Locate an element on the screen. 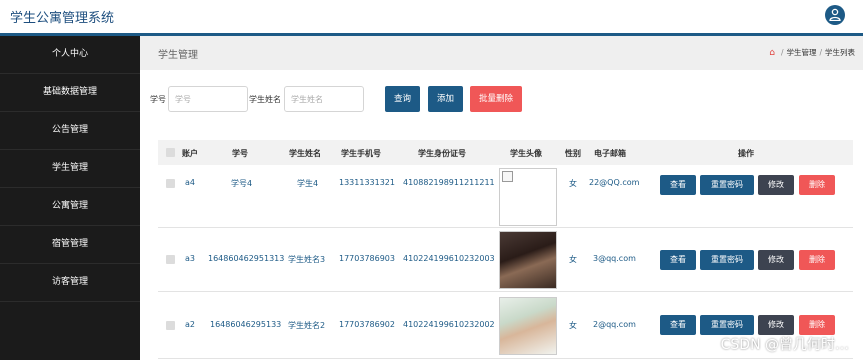  query-button: 查询 is located at coordinates (402, 99).